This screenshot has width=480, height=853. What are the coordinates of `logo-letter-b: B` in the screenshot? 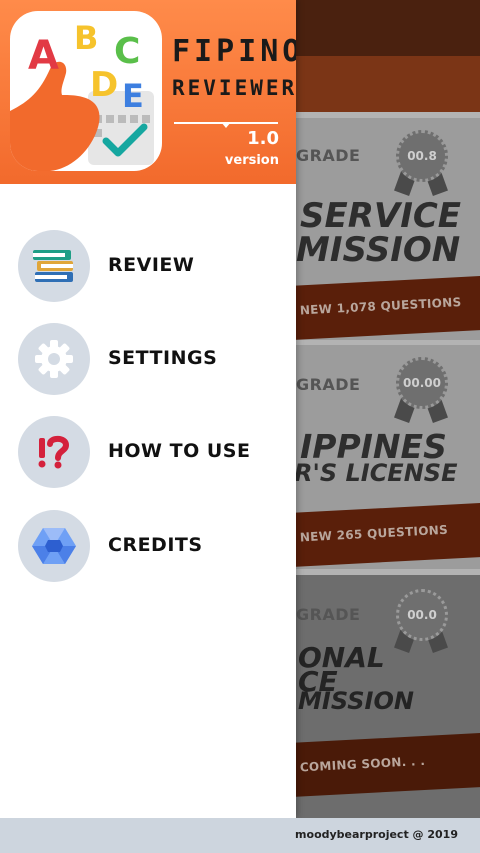 It's located at (86, 38).